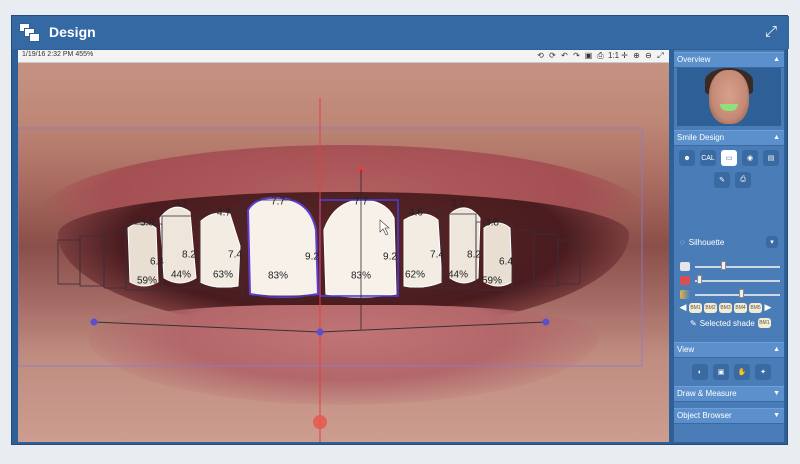 The height and width of the screenshot is (464, 800). I want to click on canvas-tool-icons: ⟲ ⟳ ↶ ↷ ▣ ⎙ 1:1 ✛ ⊕ ⊖ ⤢, so click(600, 56).